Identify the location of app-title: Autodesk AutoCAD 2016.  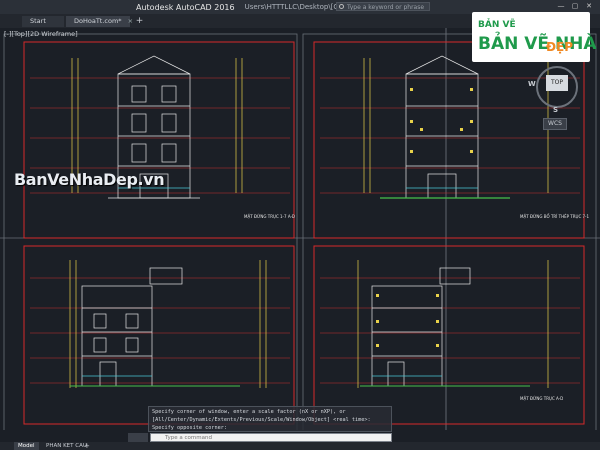
(185, 7).